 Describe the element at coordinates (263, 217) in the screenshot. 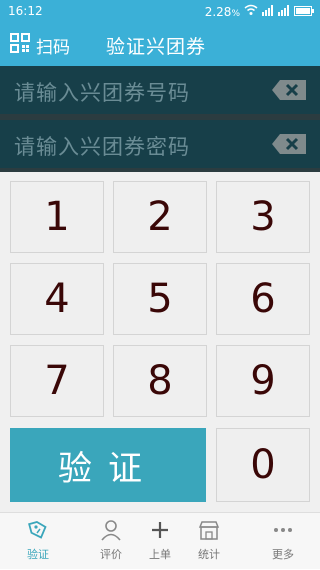

I see `key-3: 3` at that location.